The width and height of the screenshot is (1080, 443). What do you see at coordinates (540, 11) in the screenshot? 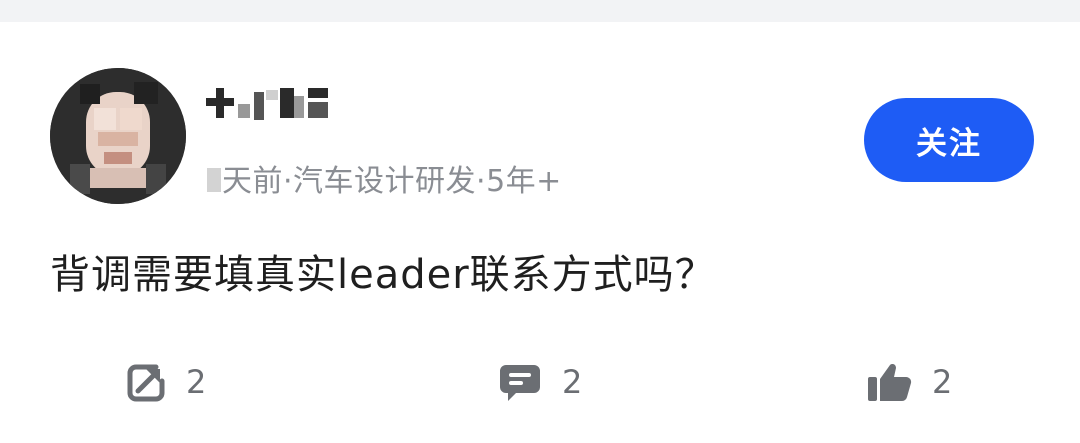
I see `top-separator-bar` at bounding box center [540, 11].